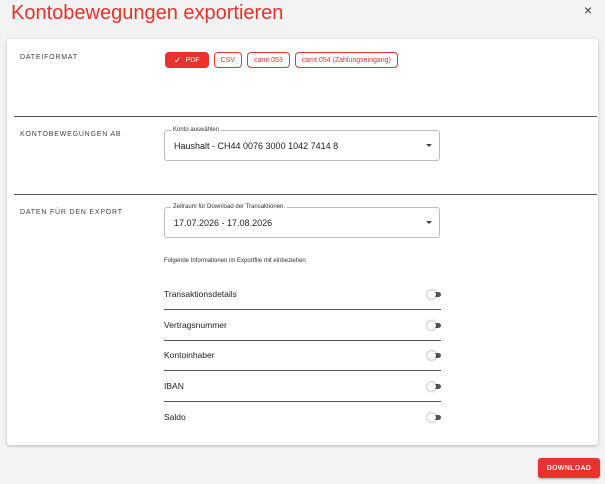 The width and height of the screenshot is (605, 484). I want to click on check-icon: ✓, so click(178, 59).